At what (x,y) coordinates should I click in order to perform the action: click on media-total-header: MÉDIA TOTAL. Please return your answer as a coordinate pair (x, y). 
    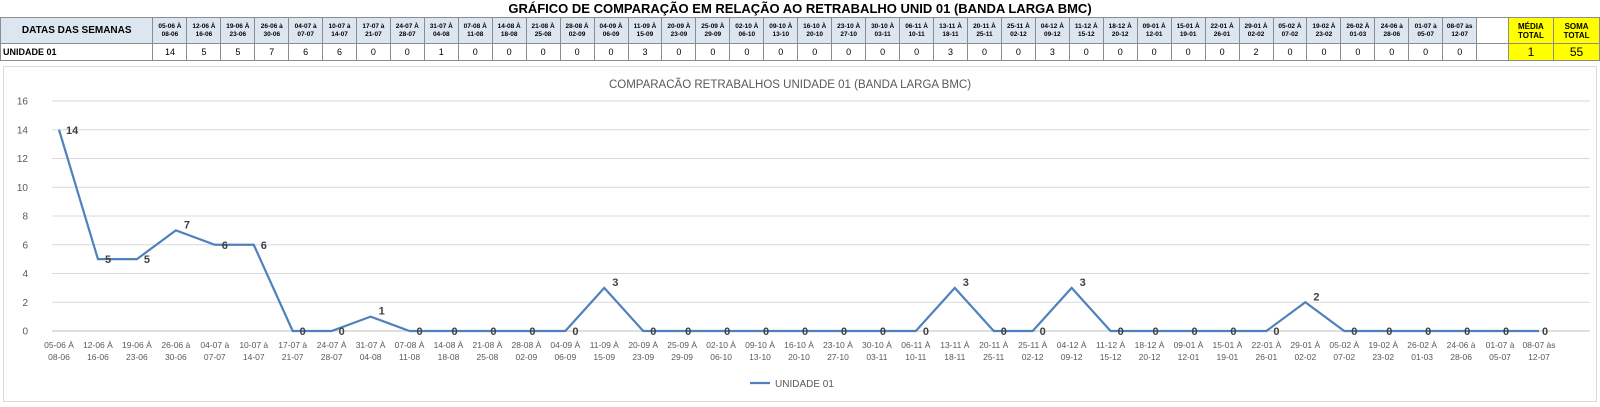
    Looking at the image, I should click on (1531, 30).